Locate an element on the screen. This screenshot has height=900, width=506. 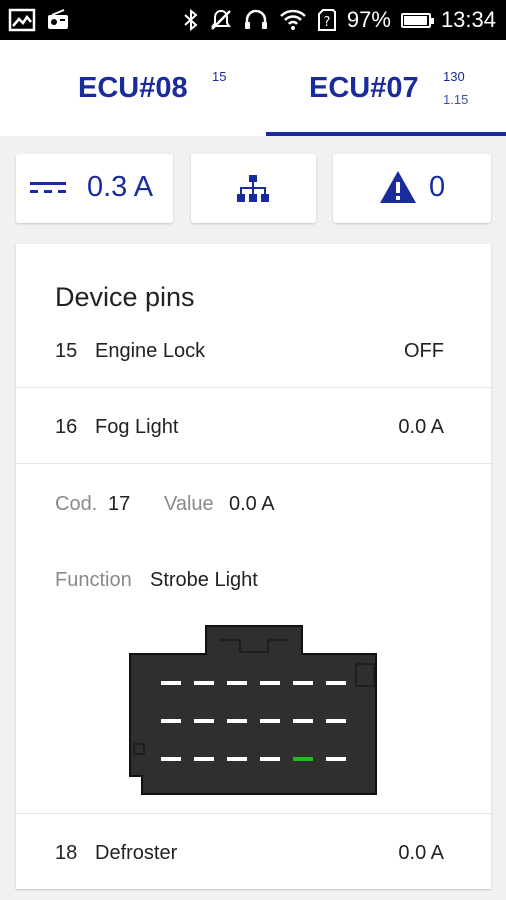
current-card: 0.3 A is located at coordinates (94, 188).